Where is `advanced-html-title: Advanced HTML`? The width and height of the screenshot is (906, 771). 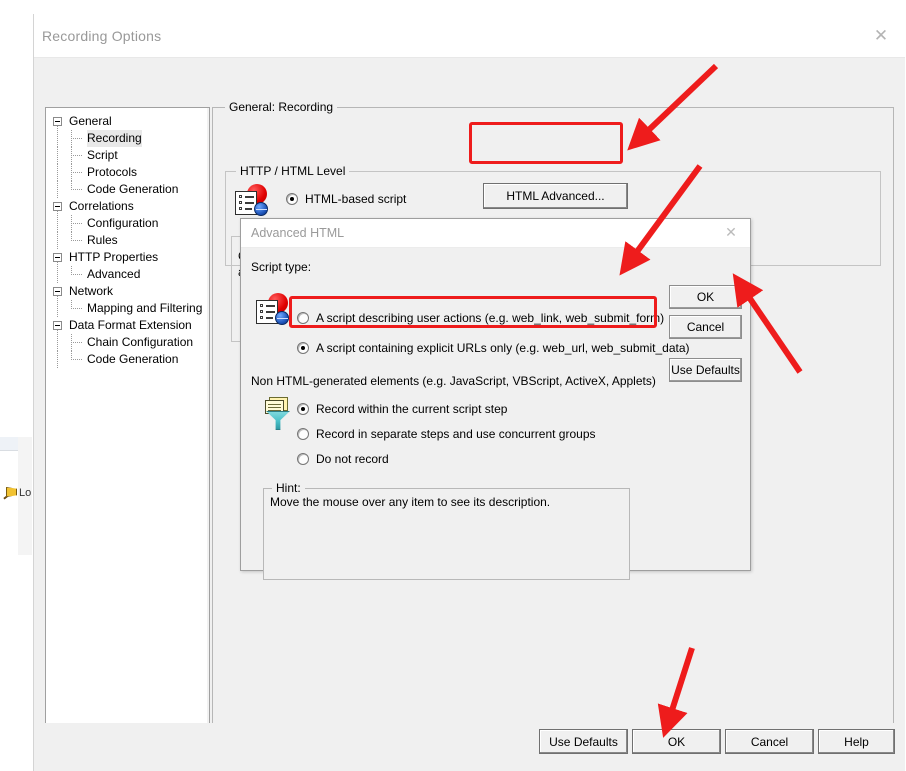
advanced-html-title: Advanced HTML is located at coordinates (298, 233).